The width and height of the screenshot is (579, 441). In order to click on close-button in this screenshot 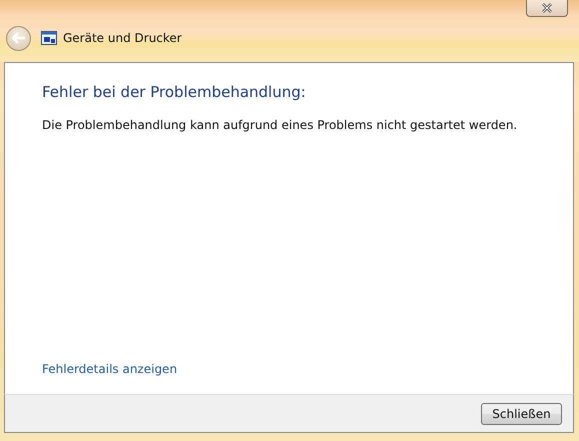, I will do `click(547, 8)`.